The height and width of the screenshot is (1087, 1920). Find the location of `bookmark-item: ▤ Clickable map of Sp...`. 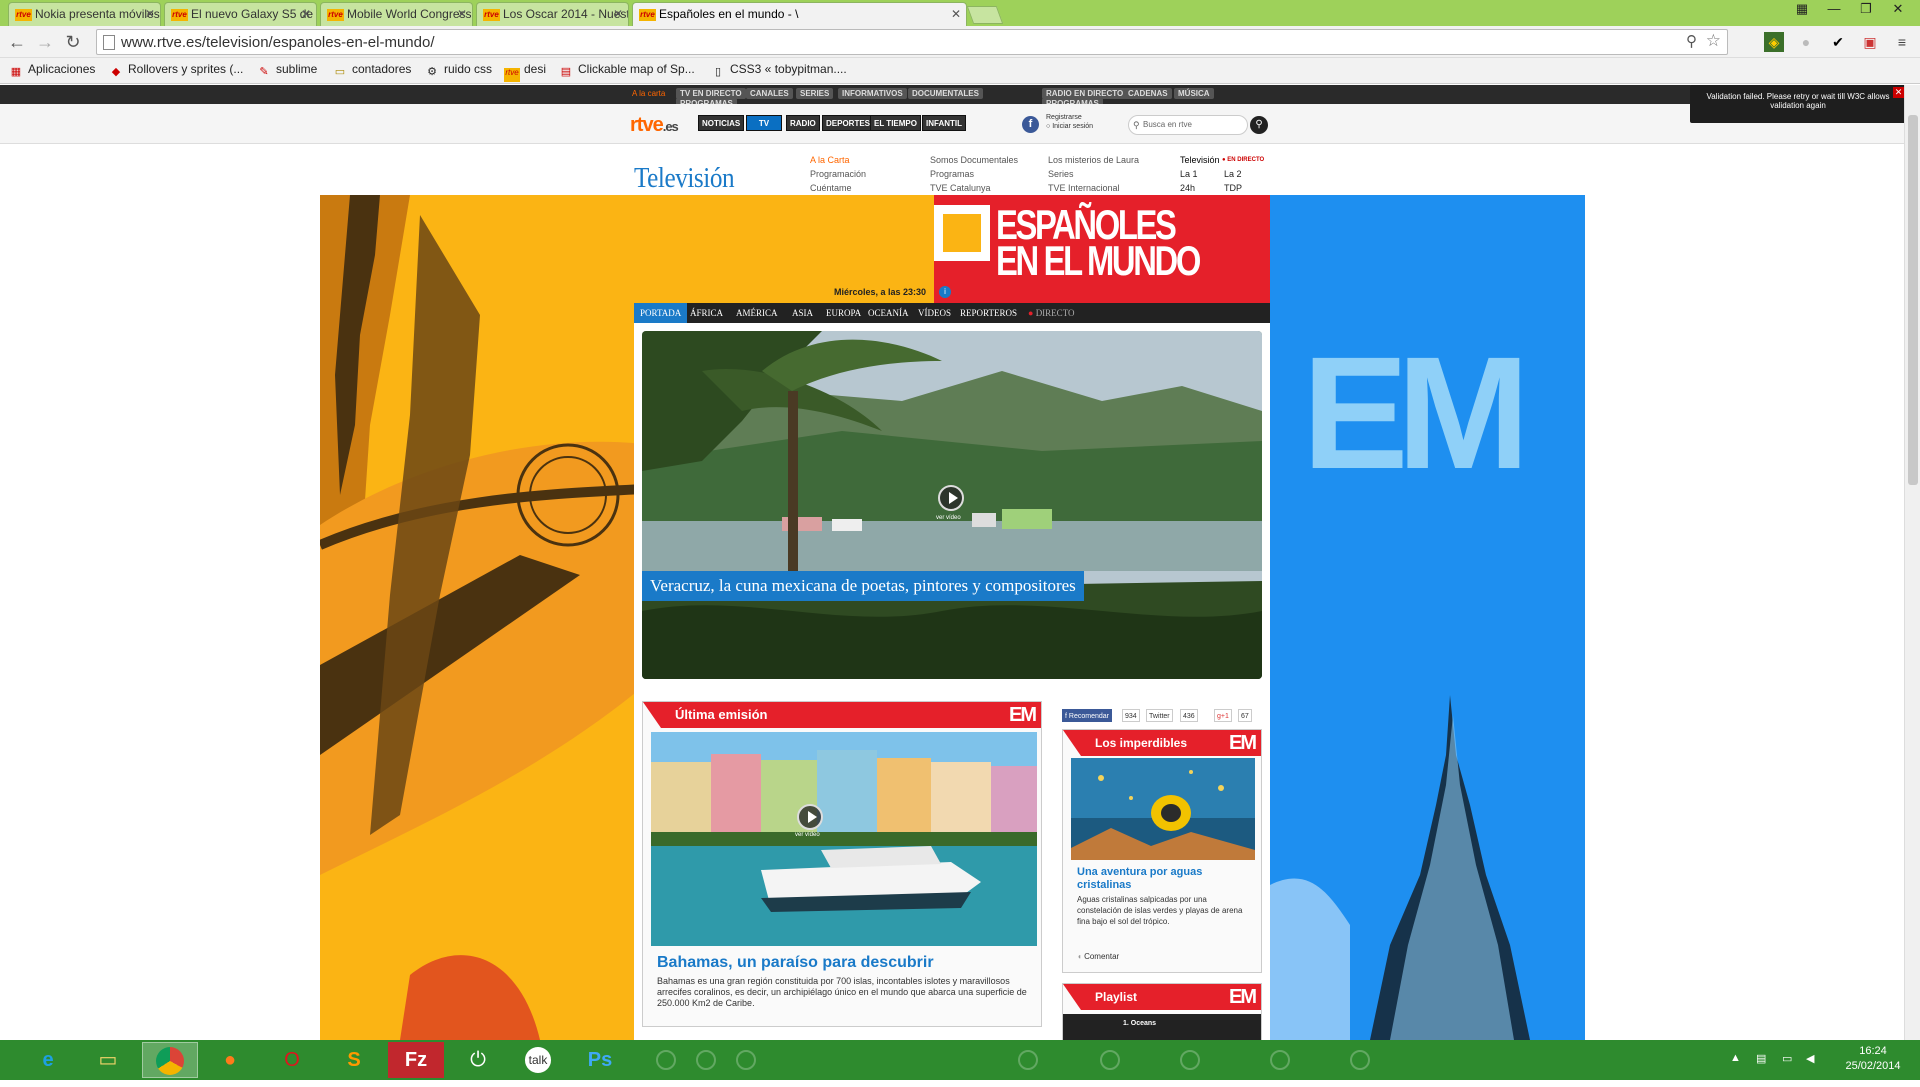

bookmark-item: ▤ Clickable map of Sp... is located at coordinates (626, 70).